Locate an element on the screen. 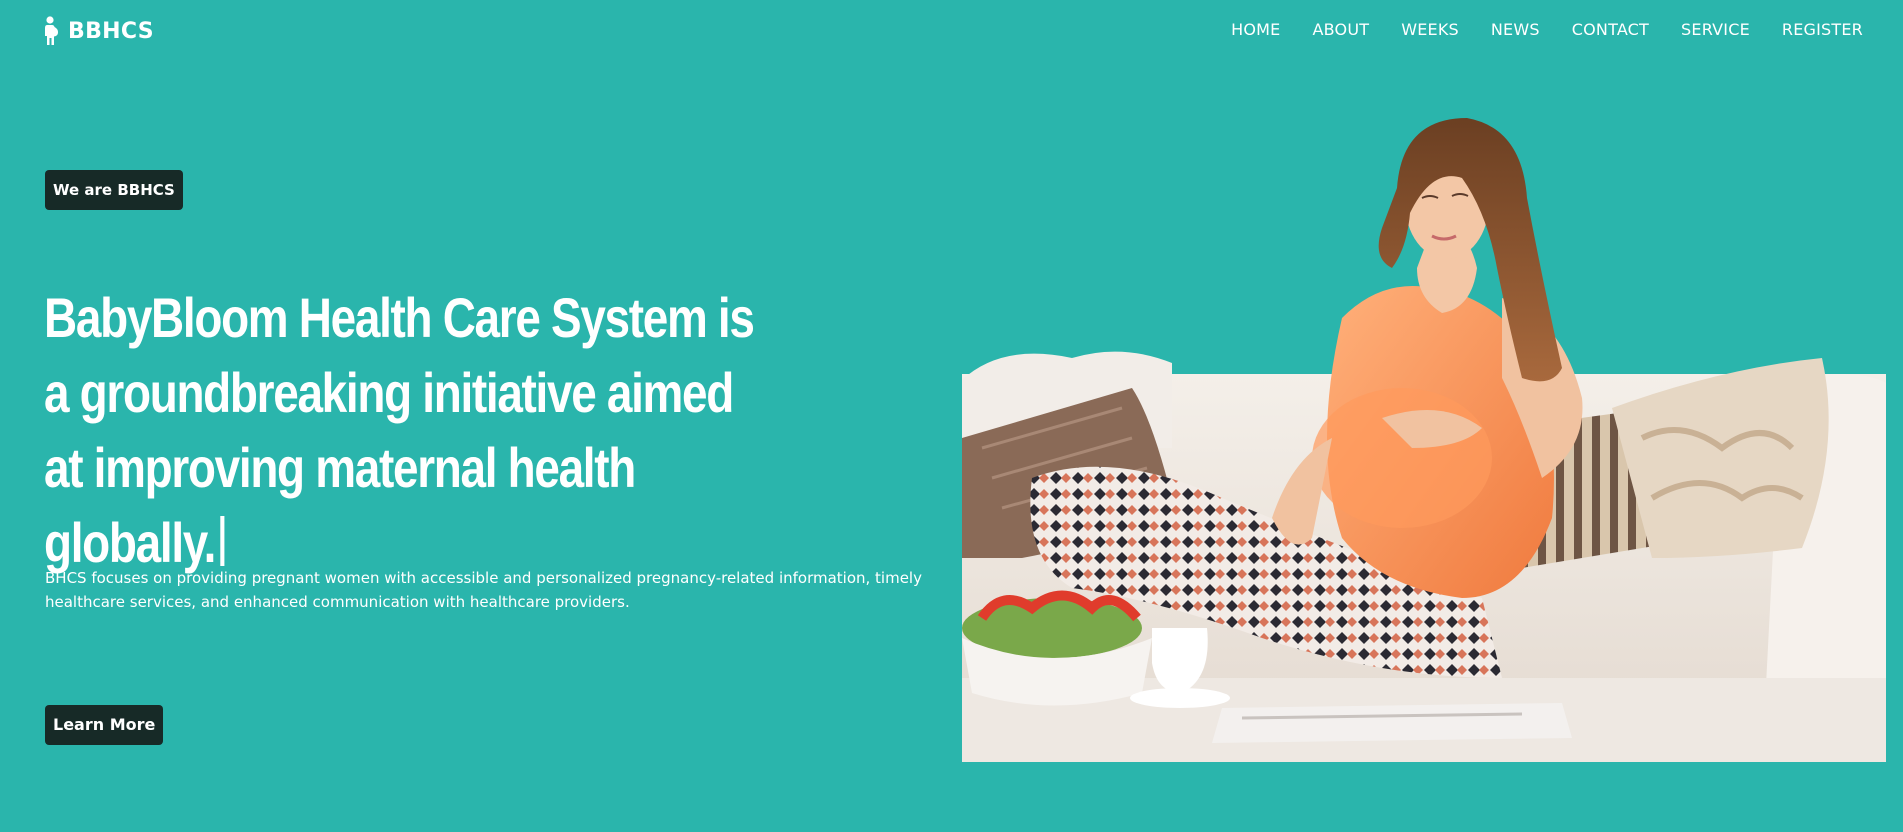  nav-item-about: ABOUT is located at coordinates (1340, 29).